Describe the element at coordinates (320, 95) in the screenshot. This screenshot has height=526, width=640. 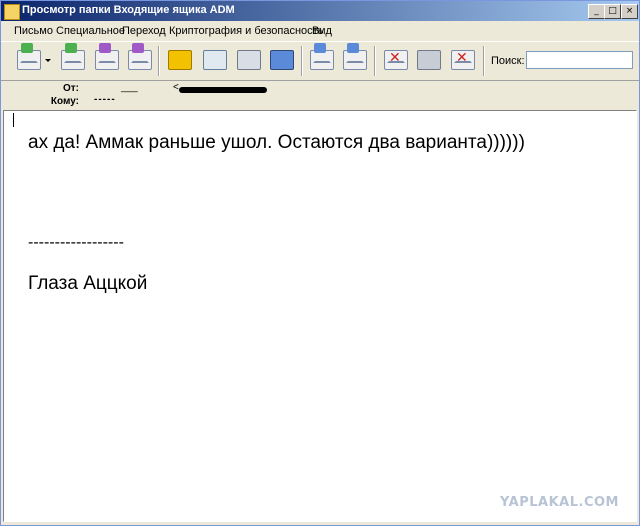
I see `message-header: От: ___ < Кому: -----` at that location.